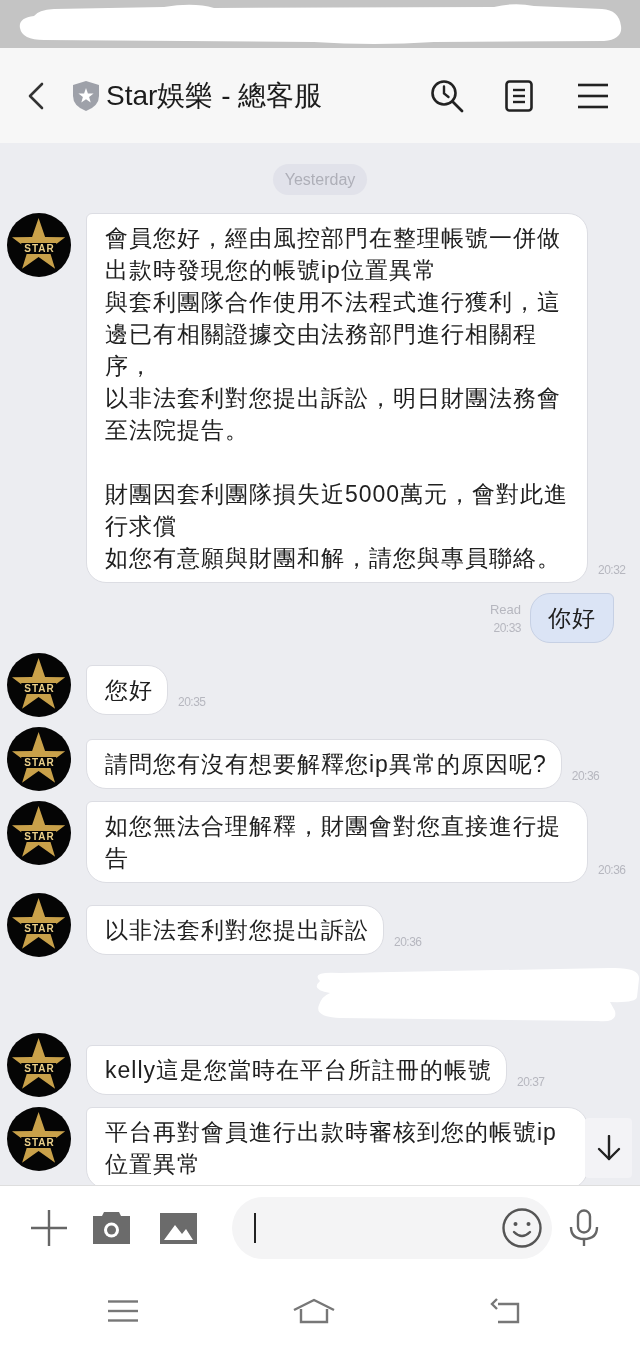  I want to click on message-text: 以非法套利對您提出訴訟，明日財團法務會至法院提告。, so click(333, 414).